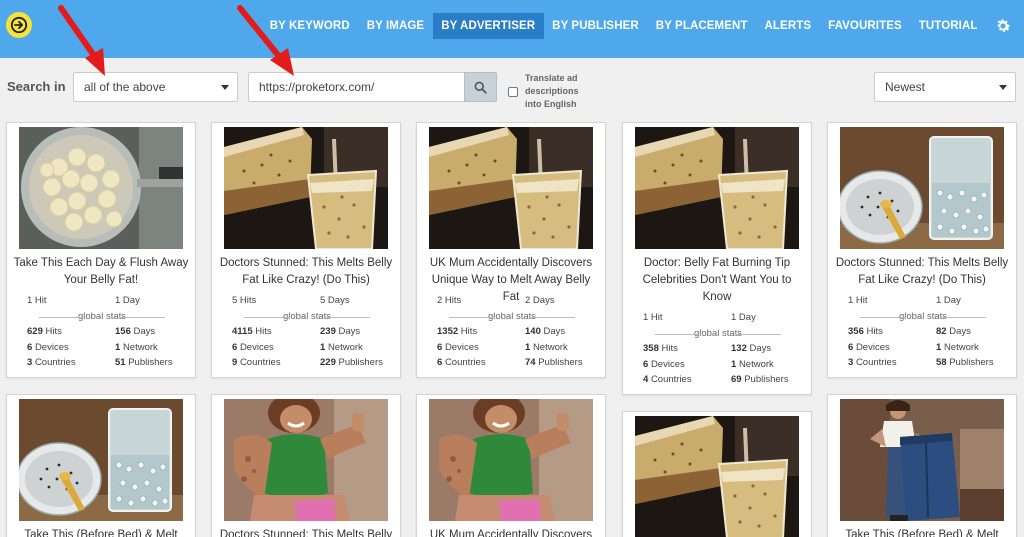 This screenshot has width=1024, height=537. What do you see at coordinates (123, 331) in the screenshot?
I see `global-days-value: 156` at bounding box center [123, 331].